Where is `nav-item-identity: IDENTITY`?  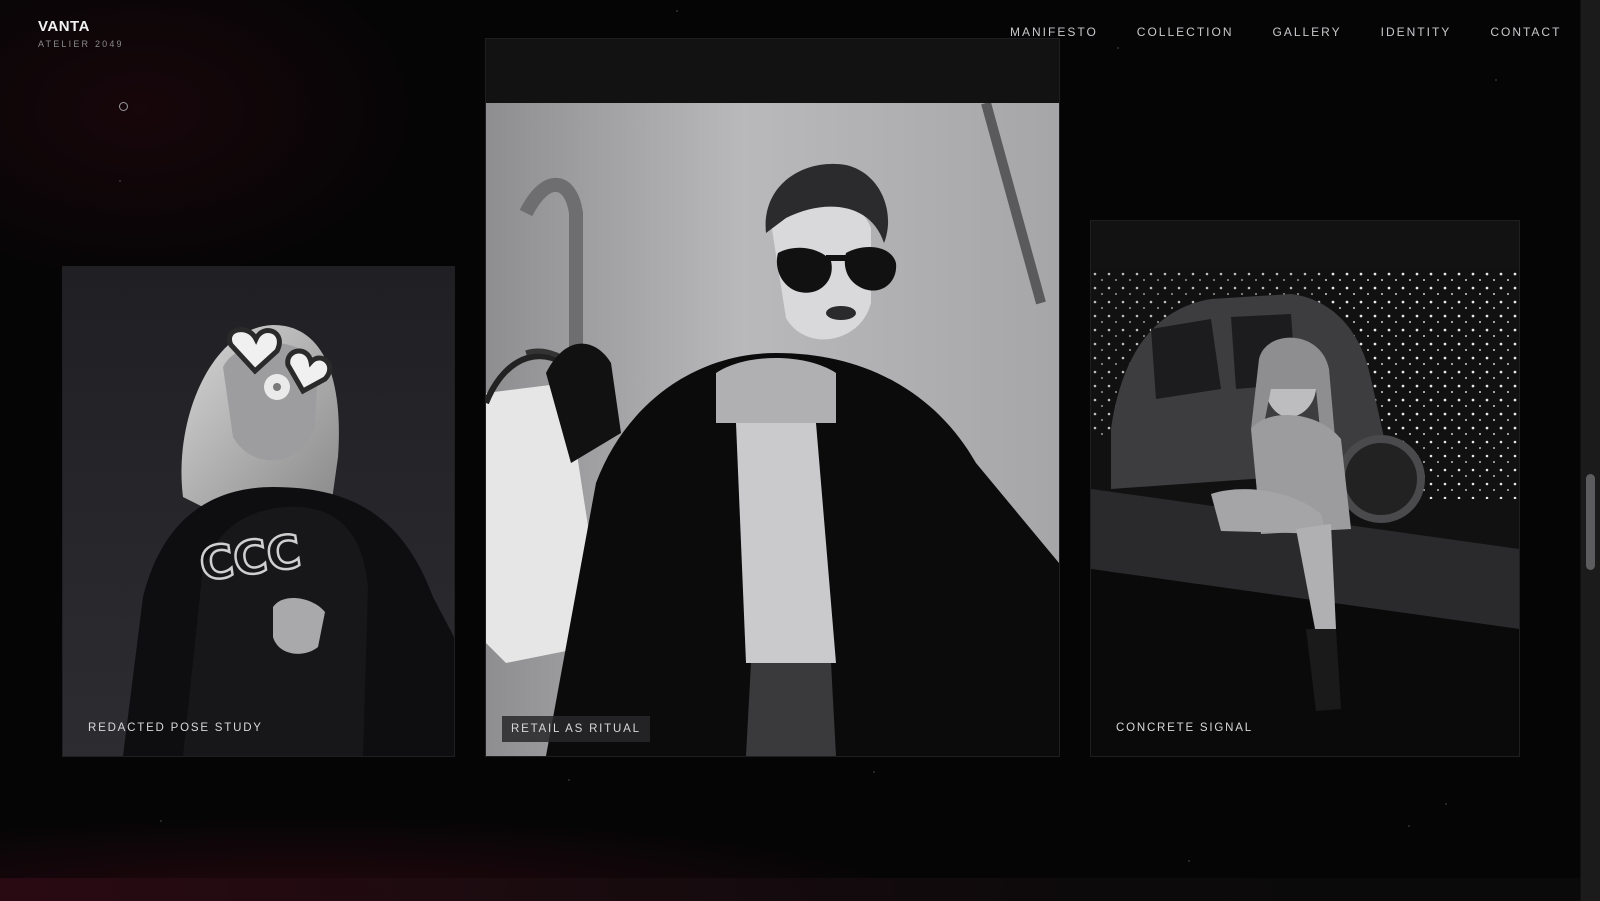 nav-item-identity: IDENTITY is located at coordinates (1416, 33).